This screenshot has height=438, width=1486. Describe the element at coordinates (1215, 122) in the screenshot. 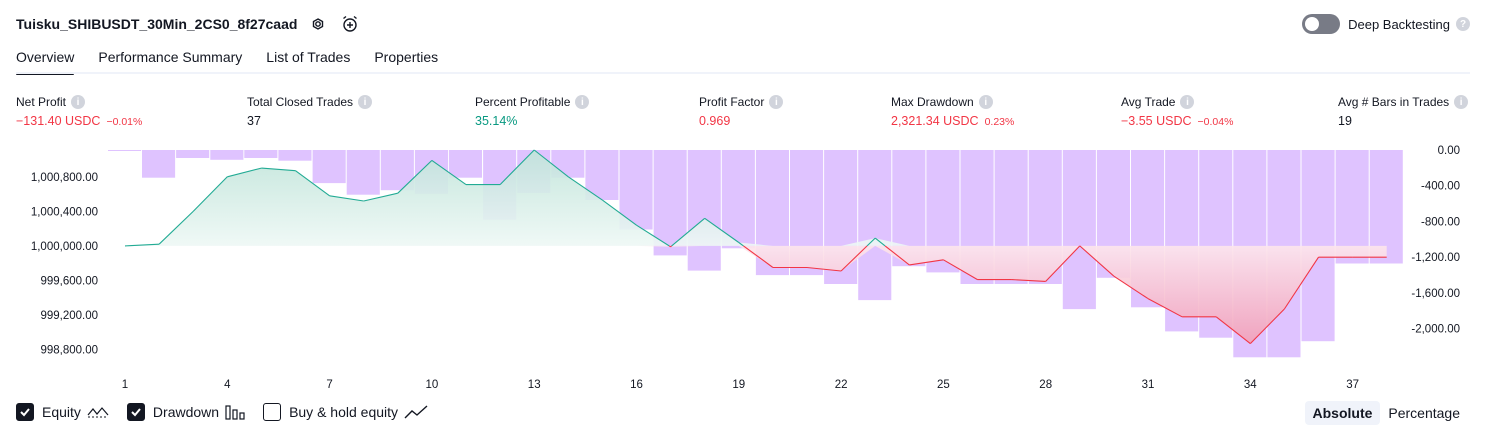

I see `metric-percent: −0.04%` at that location.